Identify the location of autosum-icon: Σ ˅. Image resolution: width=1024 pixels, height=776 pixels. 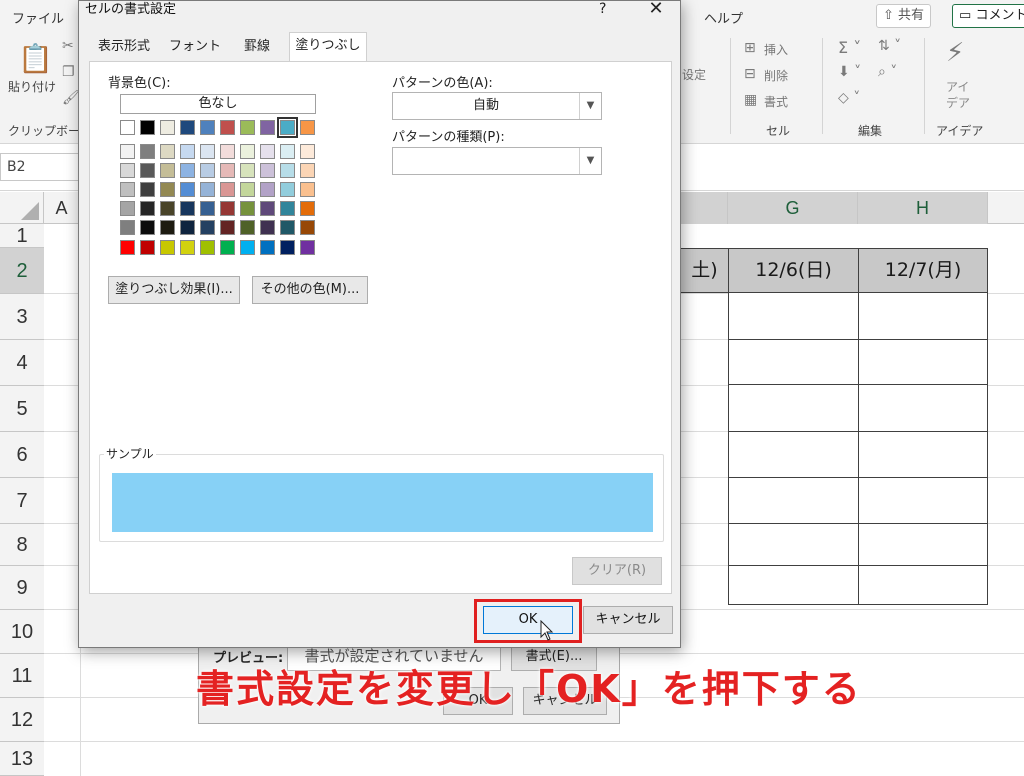
(849, 47).